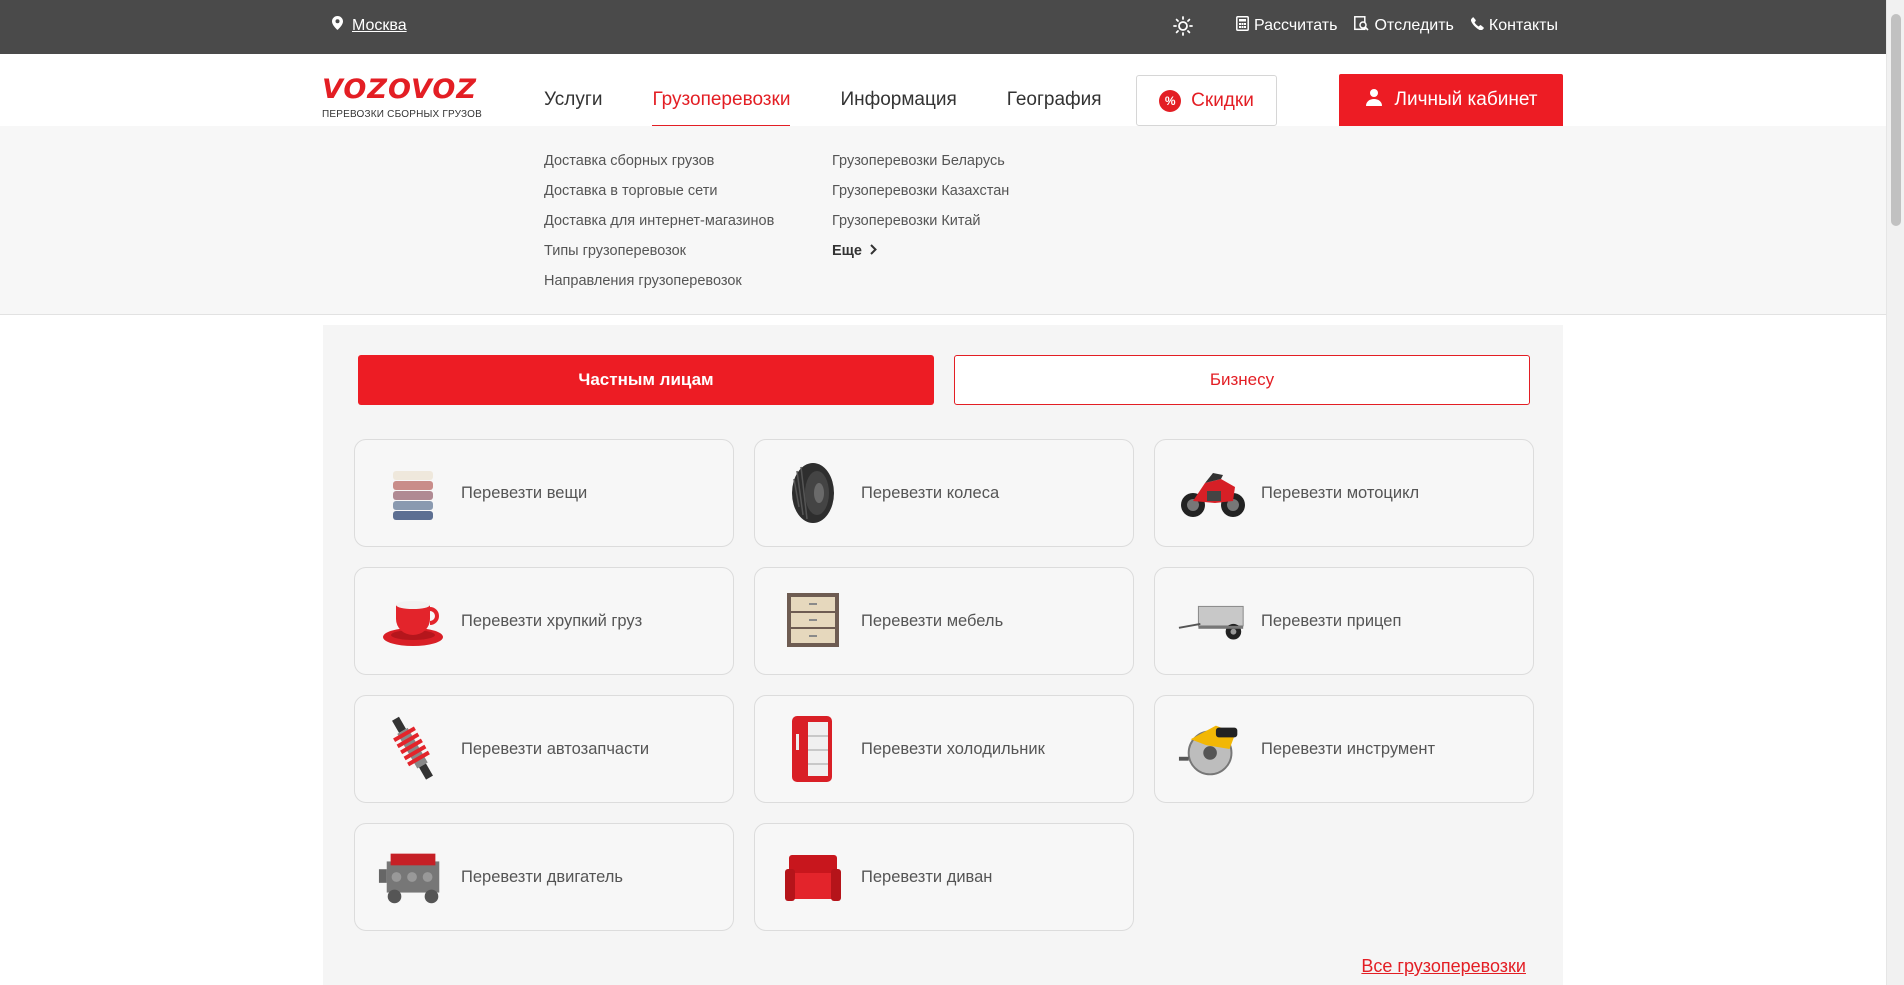 The height and width of the screenshot is (985, 1904). I want to click on page-scrollbar, so click(1895, 492).